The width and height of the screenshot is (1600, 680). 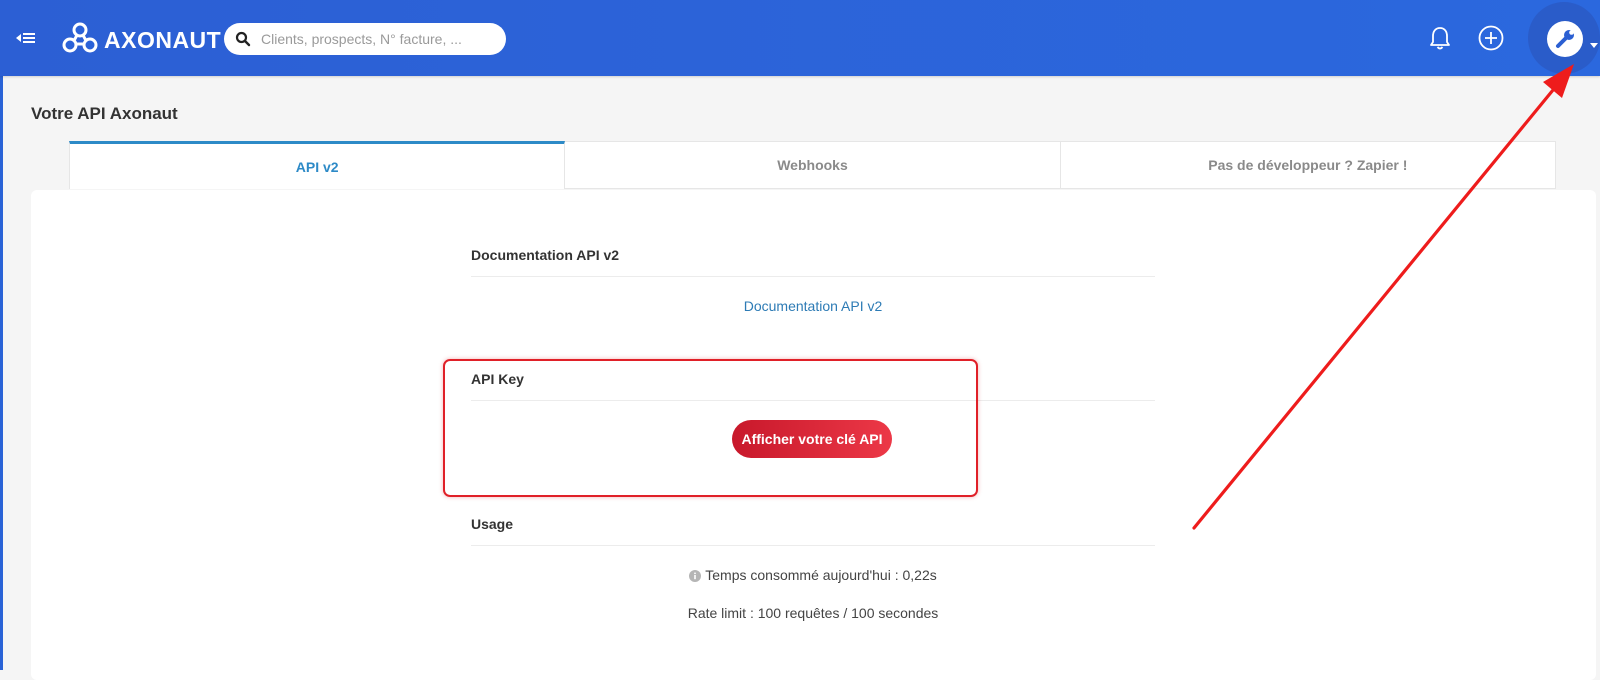 I want to click on tab-zapier: Pas de développeur ? Zapier !, so click(x=1308, y=165).